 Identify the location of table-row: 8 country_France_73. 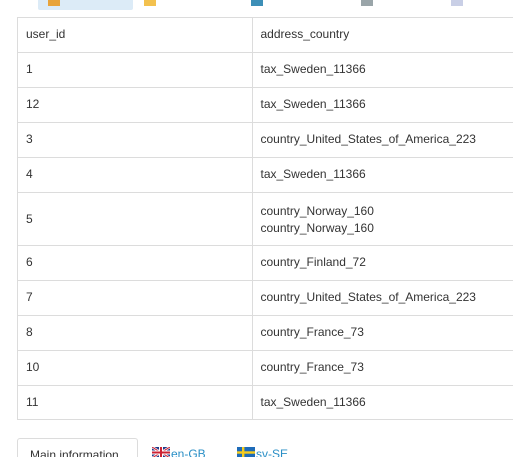
(265, 332).